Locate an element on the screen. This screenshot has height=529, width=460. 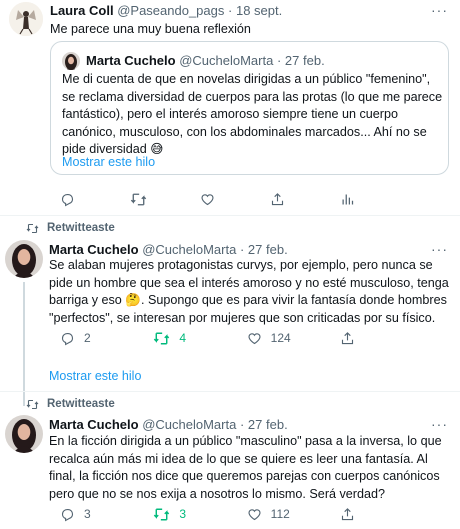
retweet-count: 3 is located at coordinates (183, 514).